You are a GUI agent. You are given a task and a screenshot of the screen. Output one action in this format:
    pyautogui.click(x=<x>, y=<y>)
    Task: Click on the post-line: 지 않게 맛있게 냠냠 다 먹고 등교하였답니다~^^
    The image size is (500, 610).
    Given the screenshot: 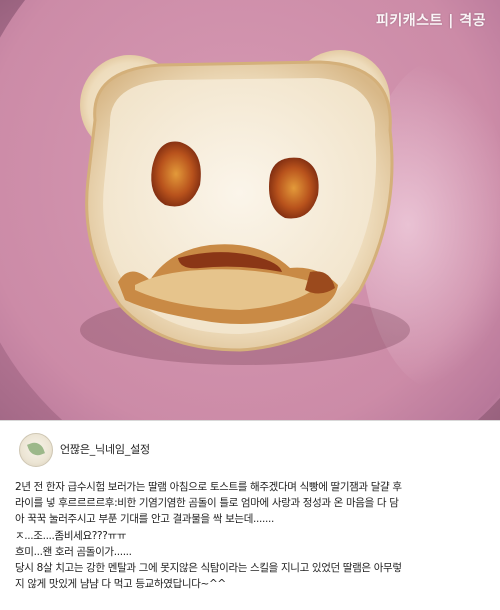 What is the action you would take?
    pyautogui.click(x=120, y=584)
    